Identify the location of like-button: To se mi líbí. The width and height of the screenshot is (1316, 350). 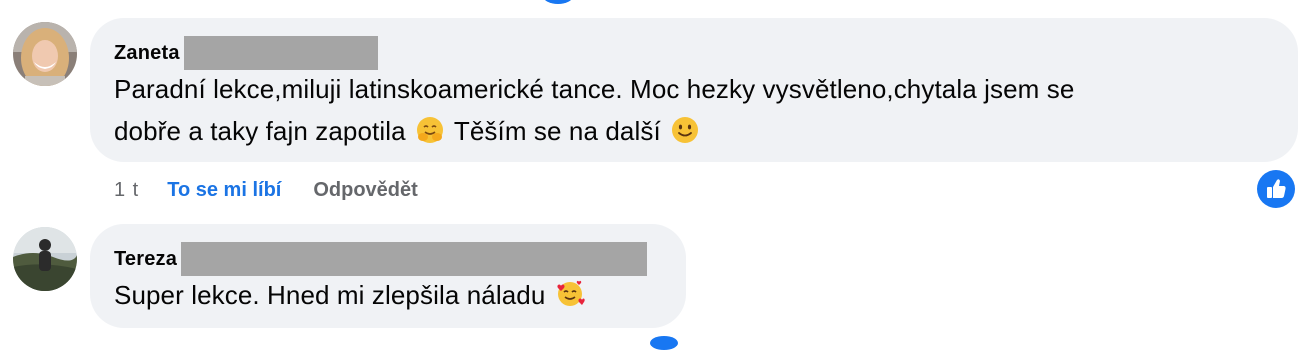
(224, 190).